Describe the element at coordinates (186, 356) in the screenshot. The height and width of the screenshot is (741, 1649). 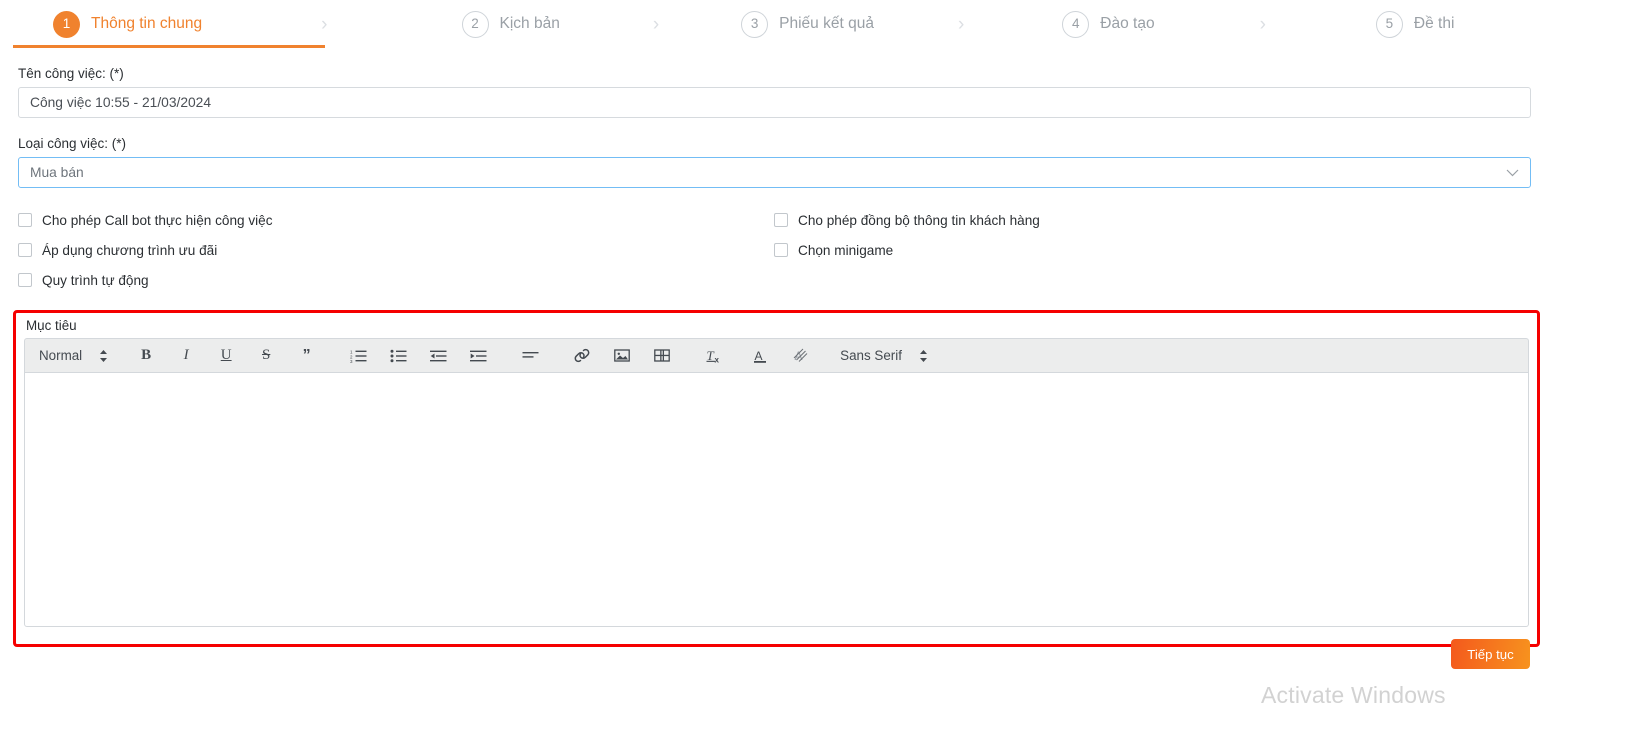
I see `italic-icon: I` at that location.